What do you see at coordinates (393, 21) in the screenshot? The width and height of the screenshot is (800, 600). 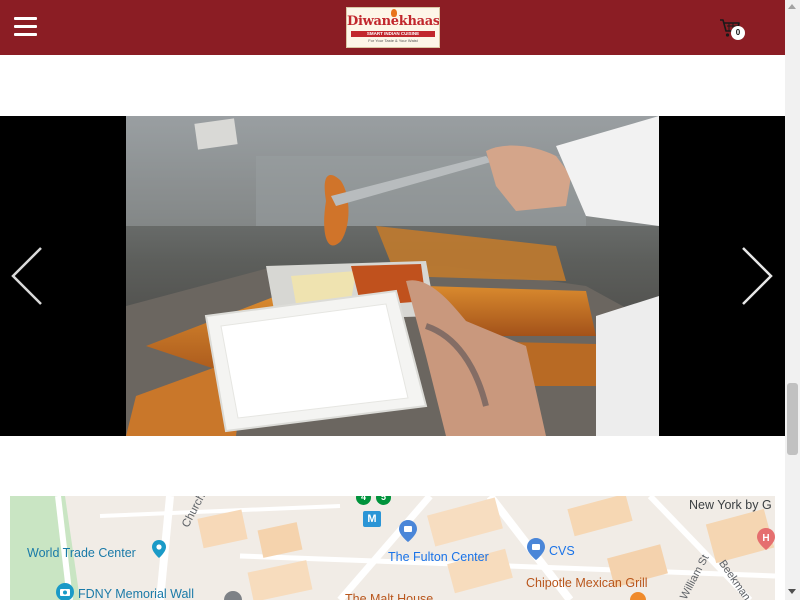 I see `logo-name: Diwanekhaas` at bounding box center [393, 21].